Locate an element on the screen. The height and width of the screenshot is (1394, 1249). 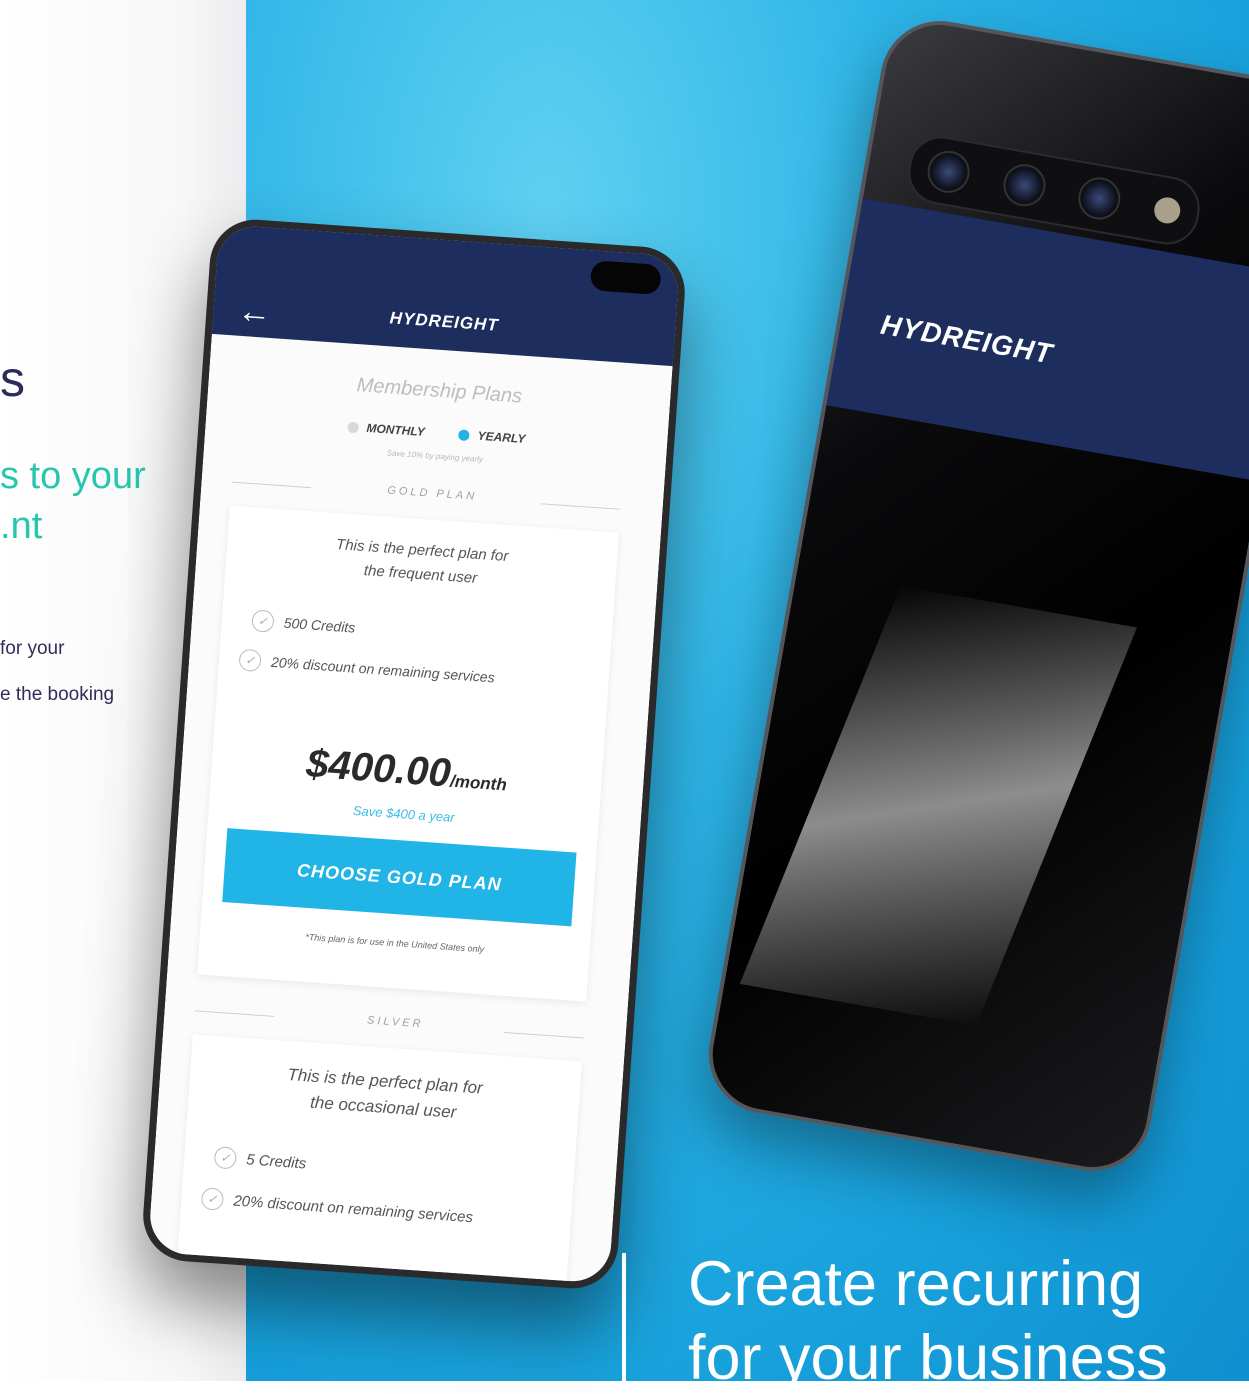
price-amount: $400.00 is located at coordinates (378, 768).